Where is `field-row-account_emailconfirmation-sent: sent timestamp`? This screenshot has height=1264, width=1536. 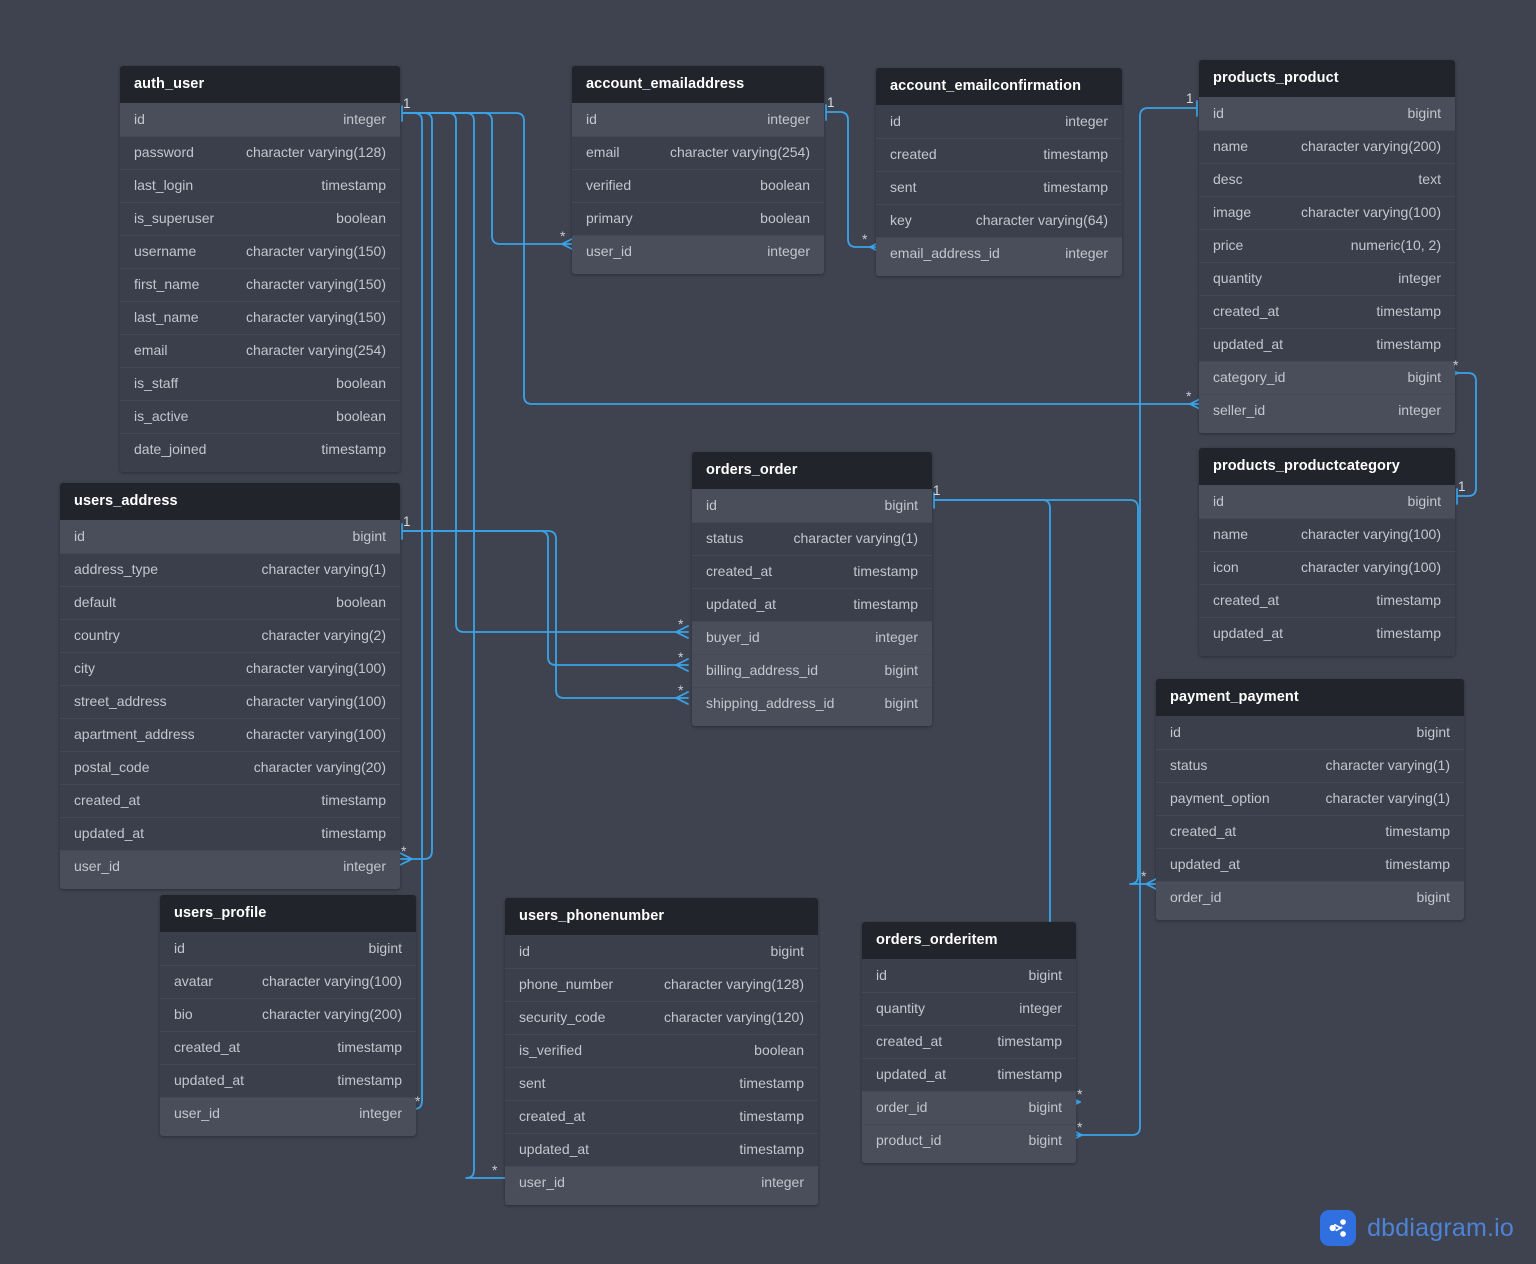
field-row-account_emailconfirmation-sent: sent timestamp is located at coordinates (999, 187).